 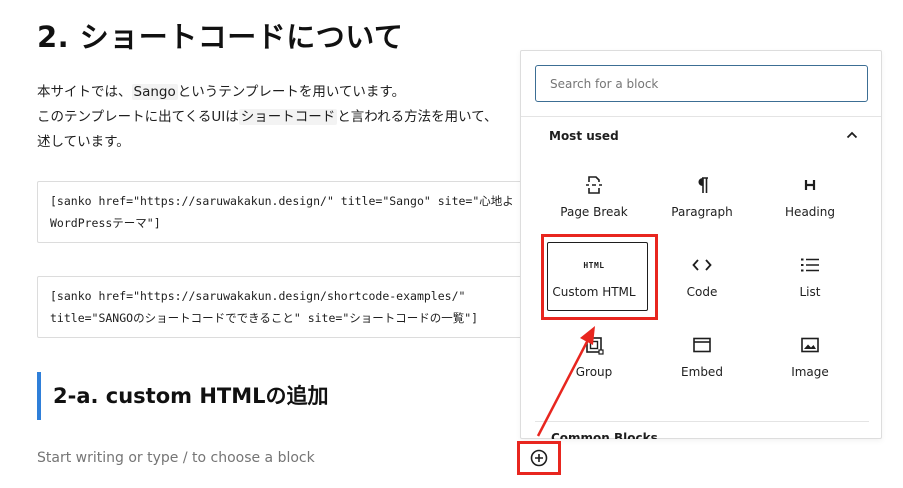 What do you see at coordinates (594, 265) in the screenshot?
I see `html-icon: HTML` at bounding box center [594, 265].